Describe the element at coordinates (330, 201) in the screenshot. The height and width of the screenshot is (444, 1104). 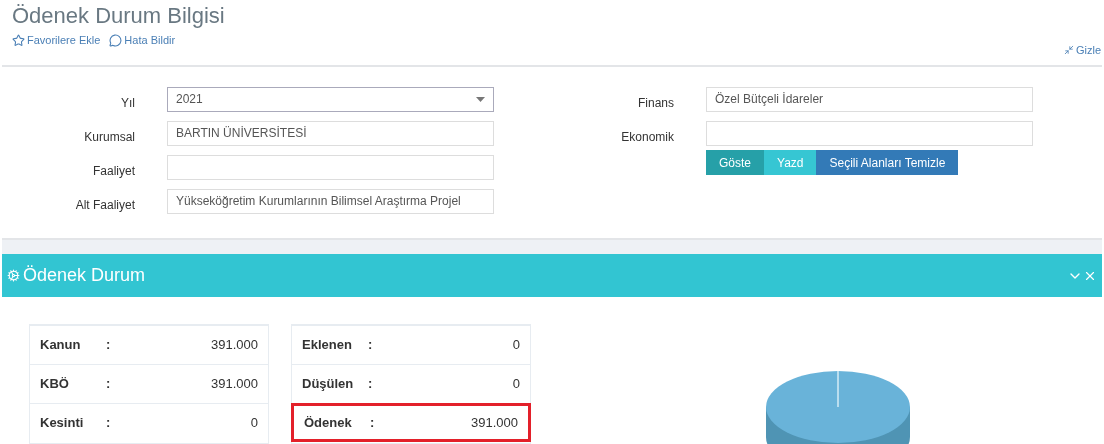
I see `input-field: Yükseköğretim Kurumlarının Bilimsel Araştırma Projel` at that location.